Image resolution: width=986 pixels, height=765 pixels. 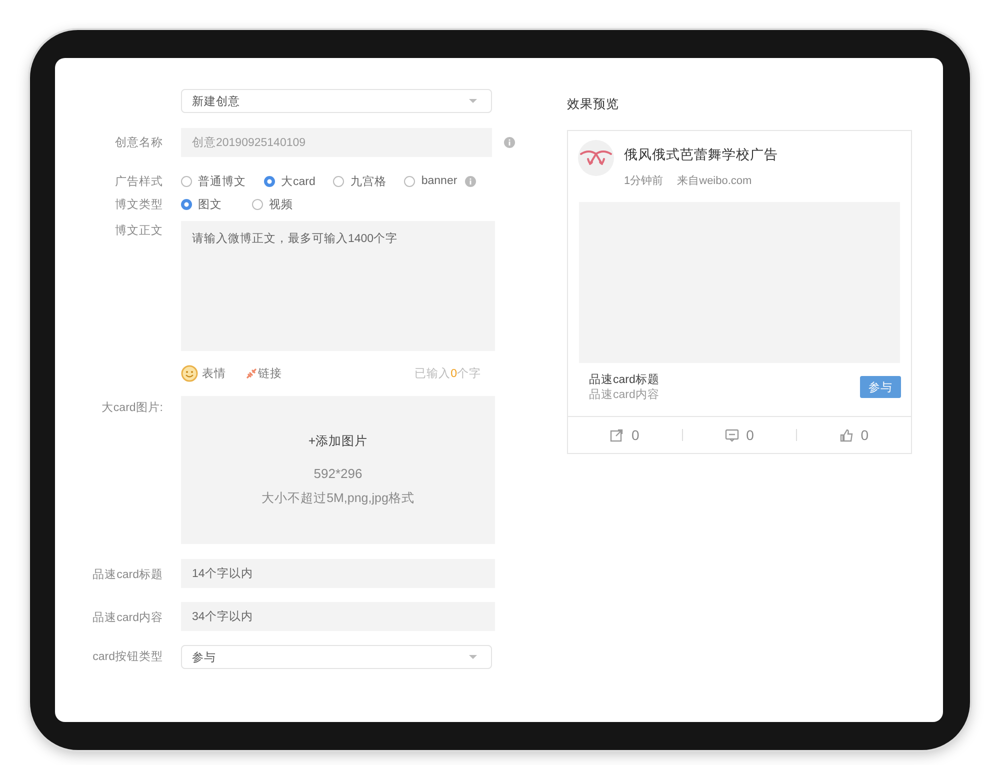 I want to click on radio-option: 视频, so click(x=272, y=204).